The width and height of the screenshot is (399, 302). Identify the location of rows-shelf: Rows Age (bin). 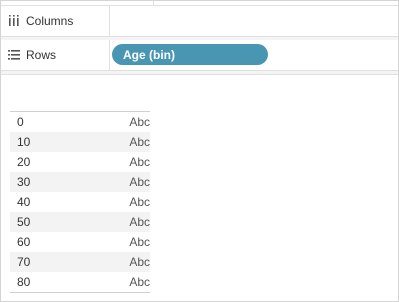
(199, 55).